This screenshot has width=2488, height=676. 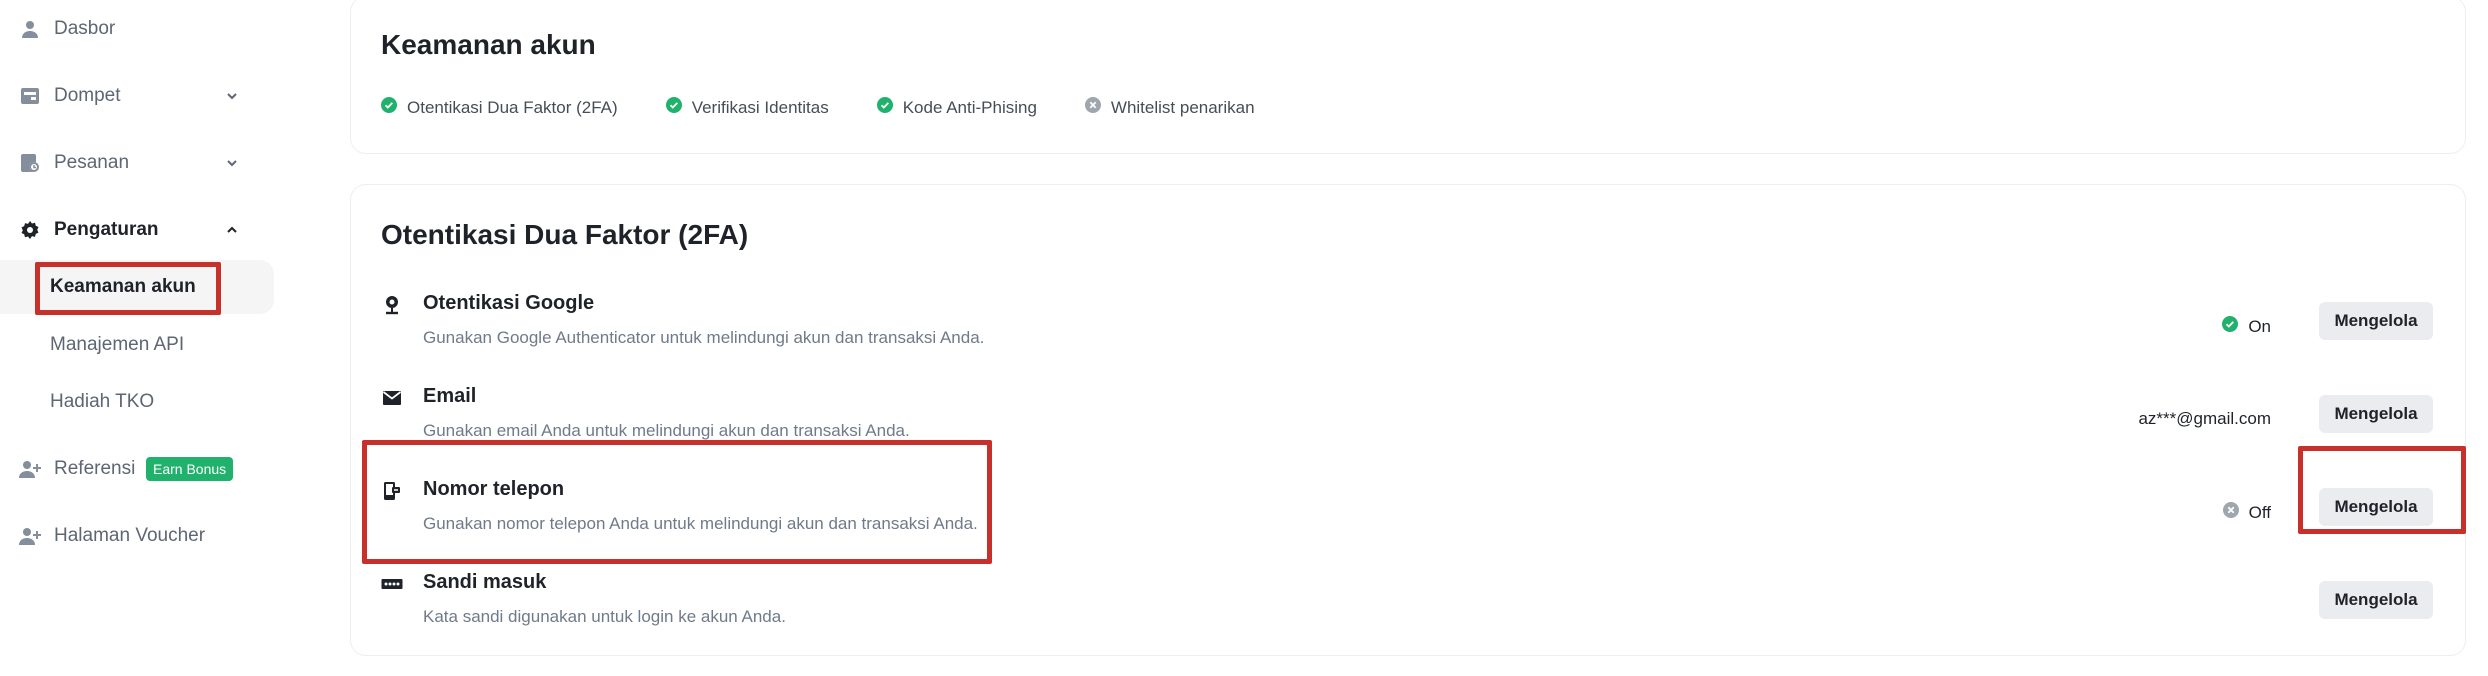 What do you see at coordinates (2376, 321) in the screenshot?
I see `manage-google-auth-button: Mengelola` at bounding box center [2376, 321].